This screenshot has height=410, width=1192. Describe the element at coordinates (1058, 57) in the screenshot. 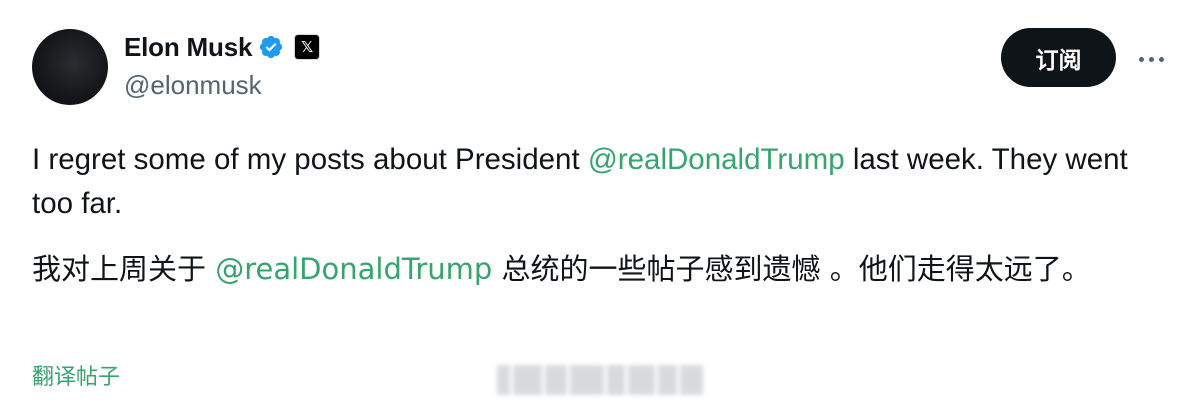

I see `subscribe-button: 订阅` at that location.